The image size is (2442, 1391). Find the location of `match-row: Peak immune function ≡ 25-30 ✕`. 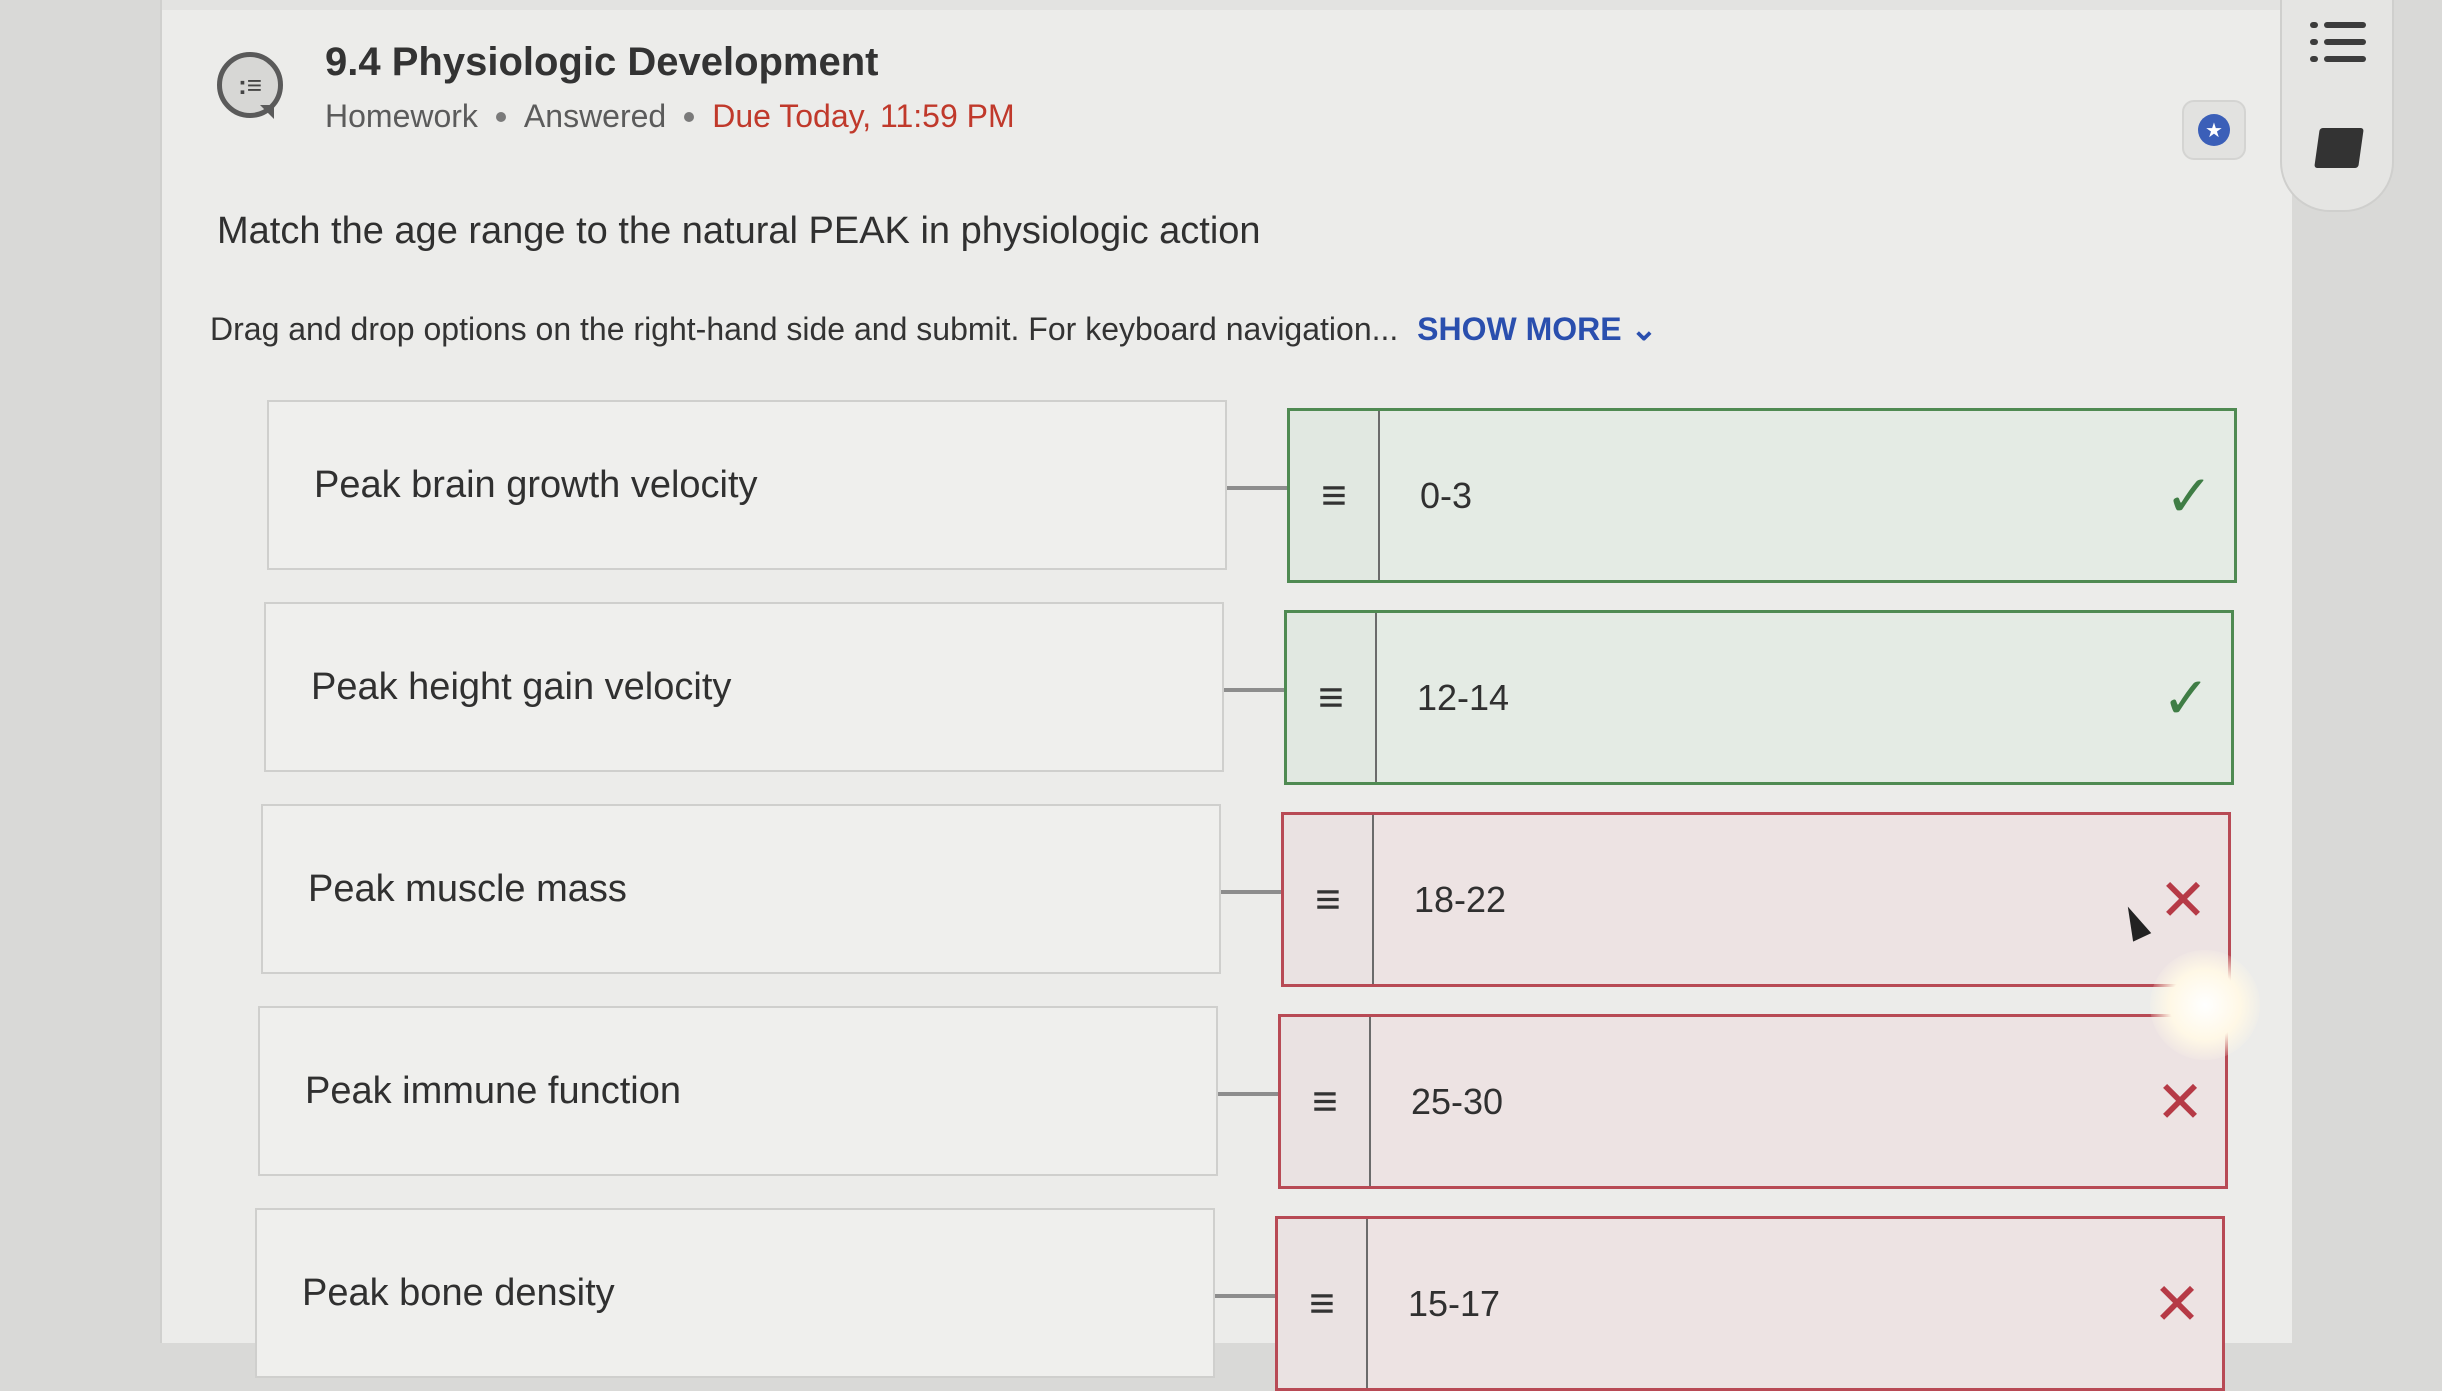

match-row: Peak immune function ≡ 25-30 ✕ is located at coordinates (1227, 1097).